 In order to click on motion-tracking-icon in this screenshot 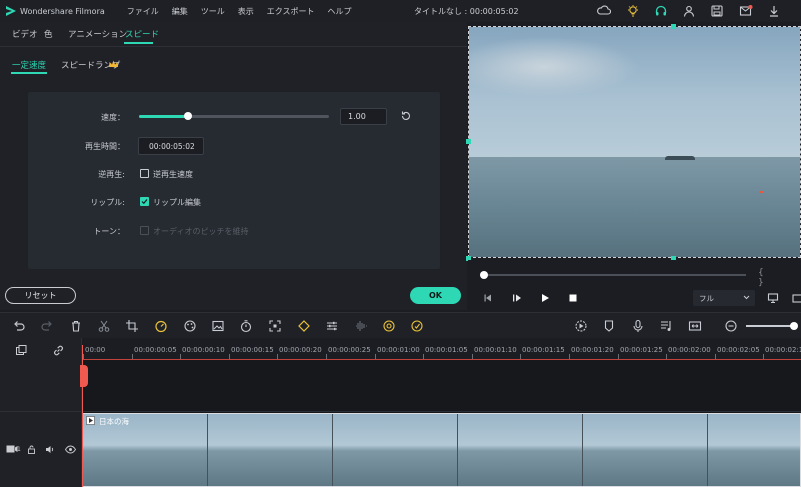, I will do `click(389, 325)`.